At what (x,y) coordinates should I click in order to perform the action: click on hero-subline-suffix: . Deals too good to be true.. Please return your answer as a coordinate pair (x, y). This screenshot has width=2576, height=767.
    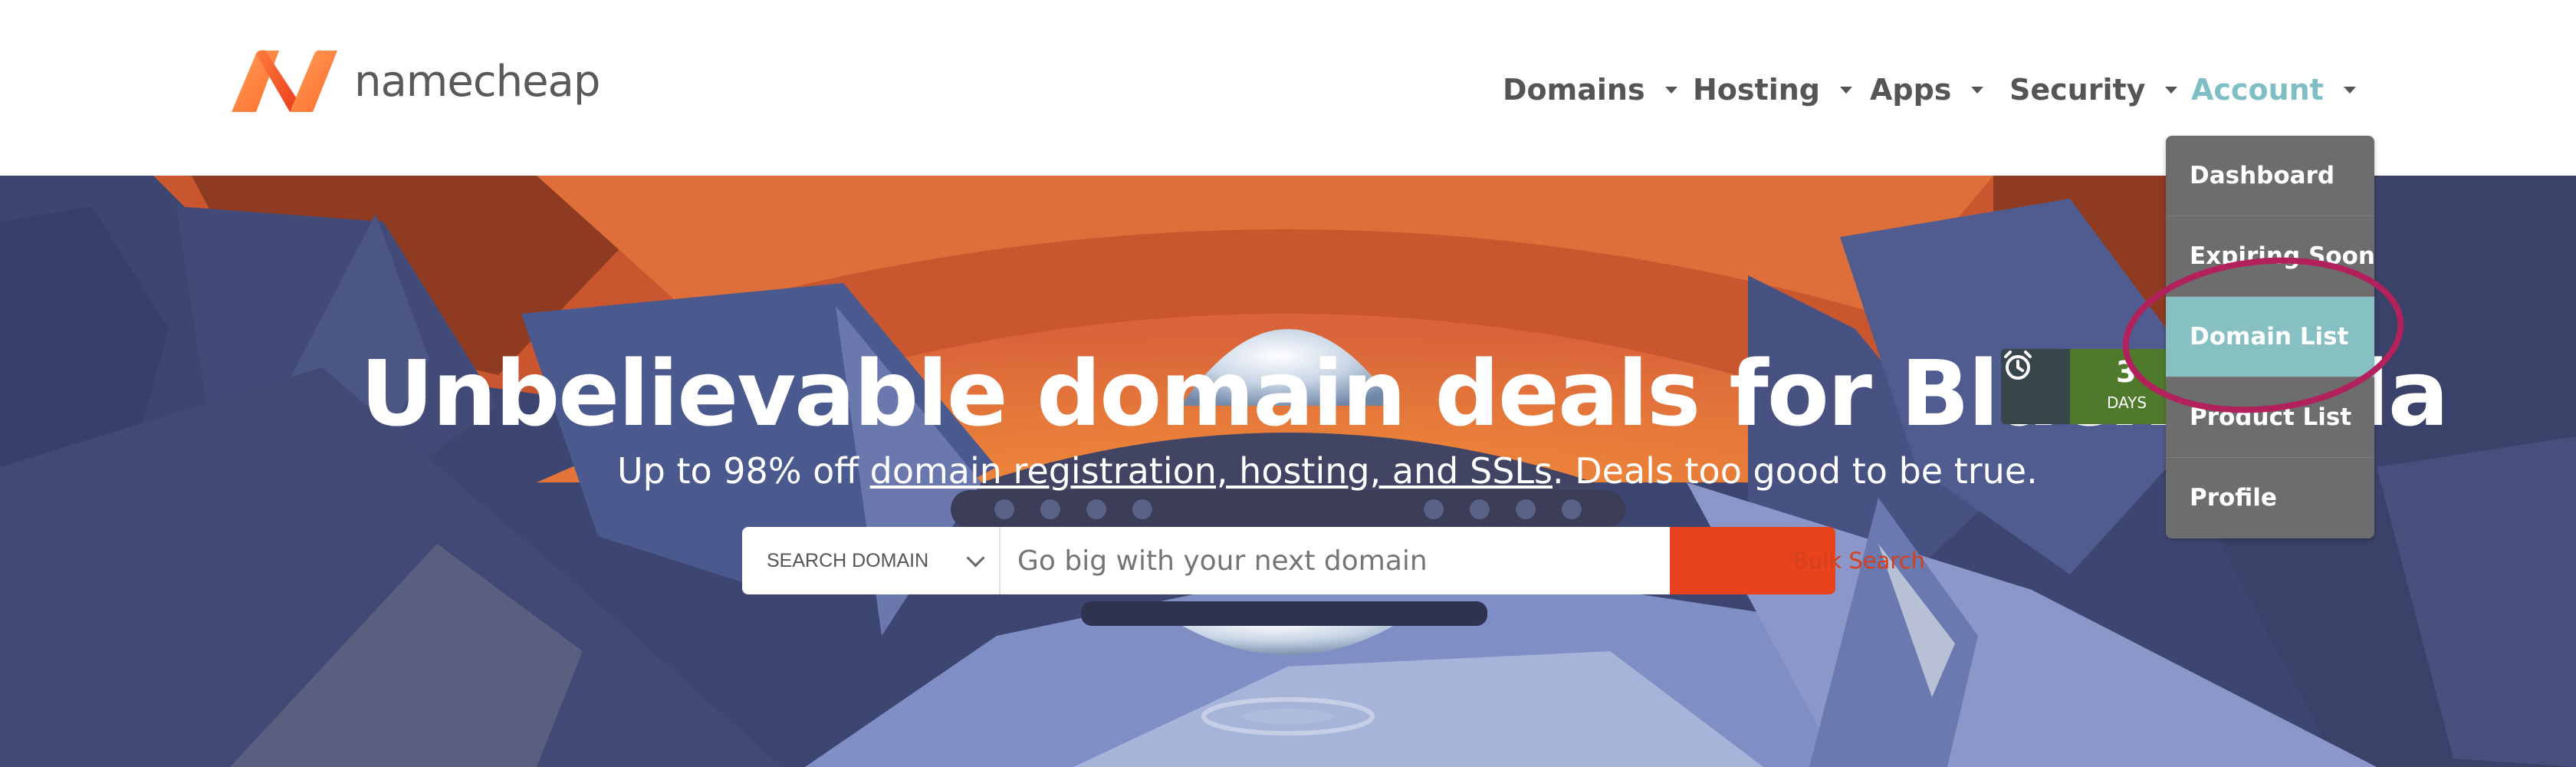
    Looking at the image, I should click on (1795, 471).